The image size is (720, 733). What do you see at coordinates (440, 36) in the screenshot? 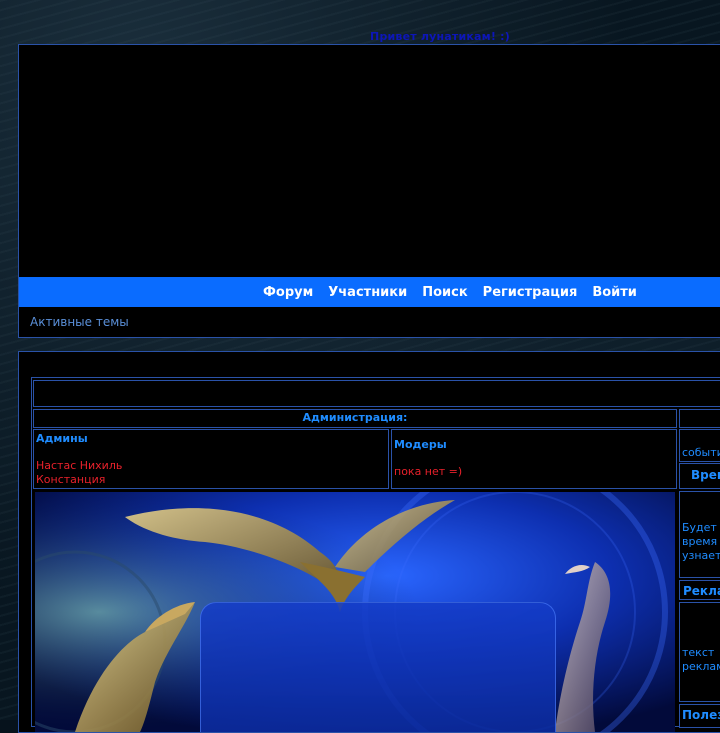
I see `greeting-text: Привет лунатикам! :)` at bounding box center [440, 36].